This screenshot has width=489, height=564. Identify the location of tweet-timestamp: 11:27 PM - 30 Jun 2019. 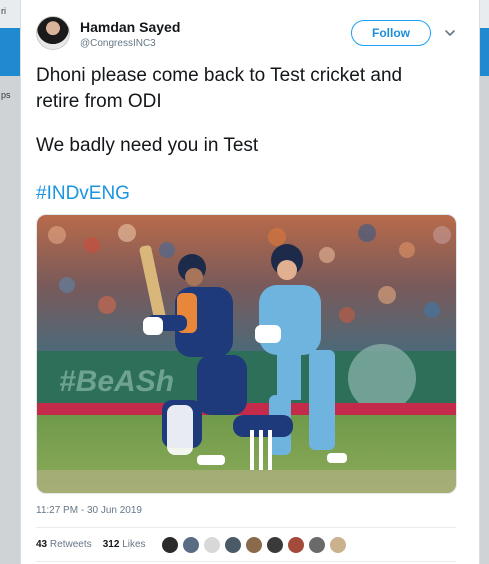
(89, 510).